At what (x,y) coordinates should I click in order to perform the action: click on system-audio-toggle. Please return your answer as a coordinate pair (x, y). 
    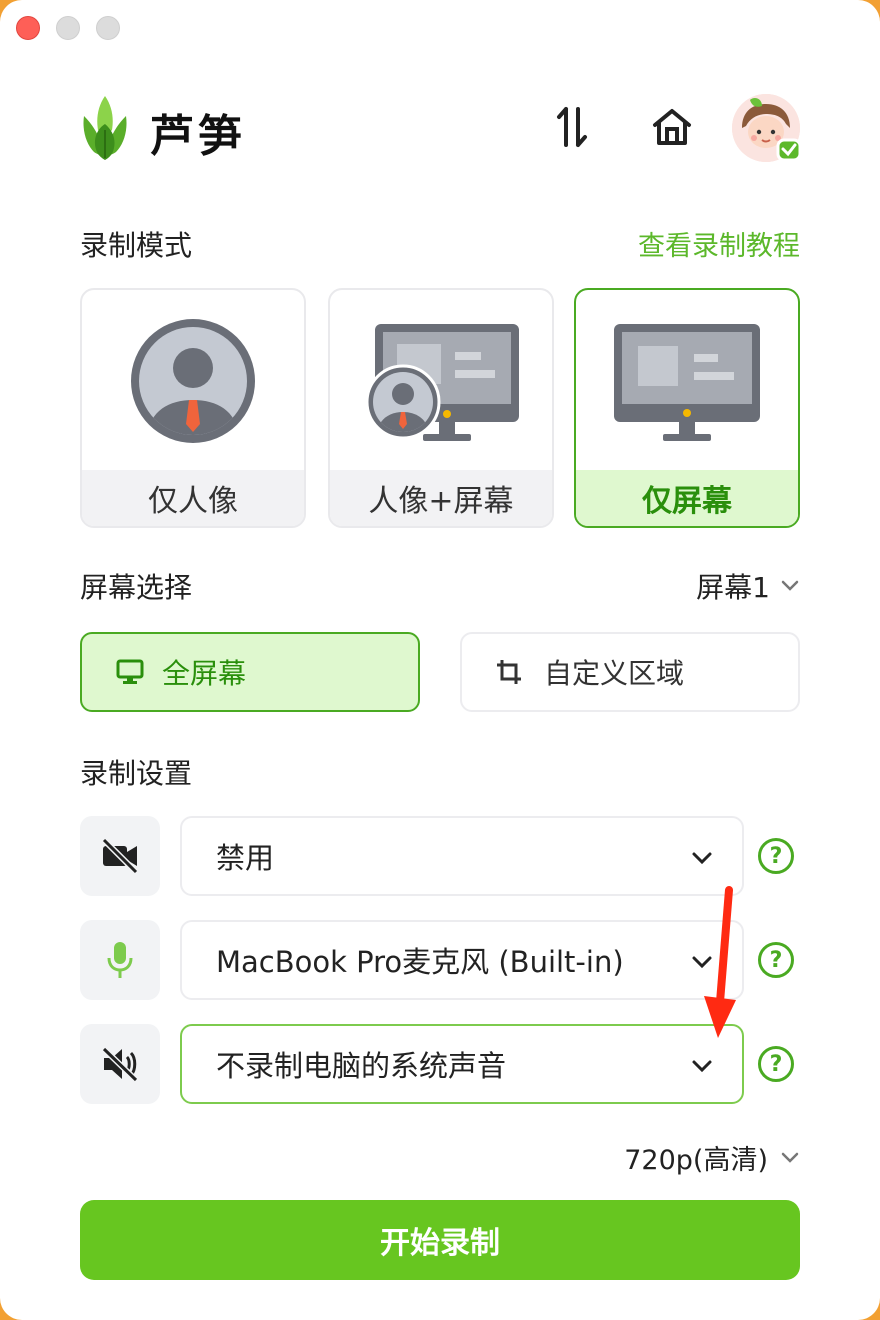
    Looking at the image, I should click on (120, 1064).